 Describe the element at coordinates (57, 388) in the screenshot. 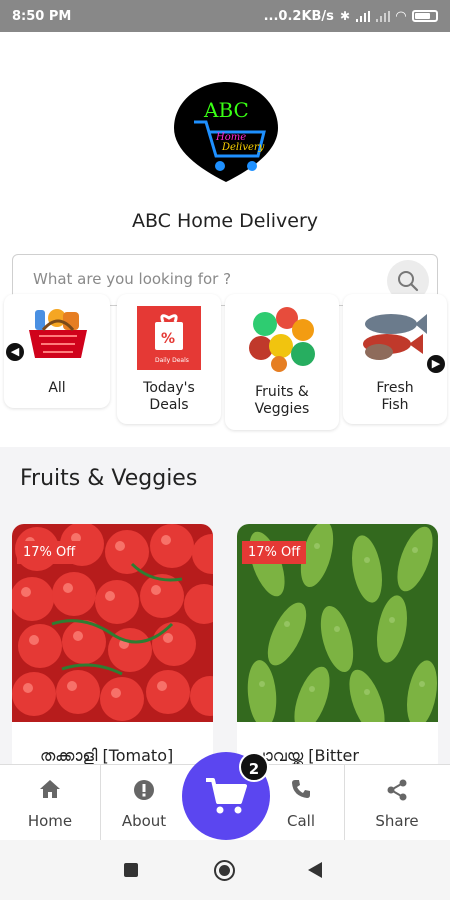

I see `category-all-label: All` at that location.